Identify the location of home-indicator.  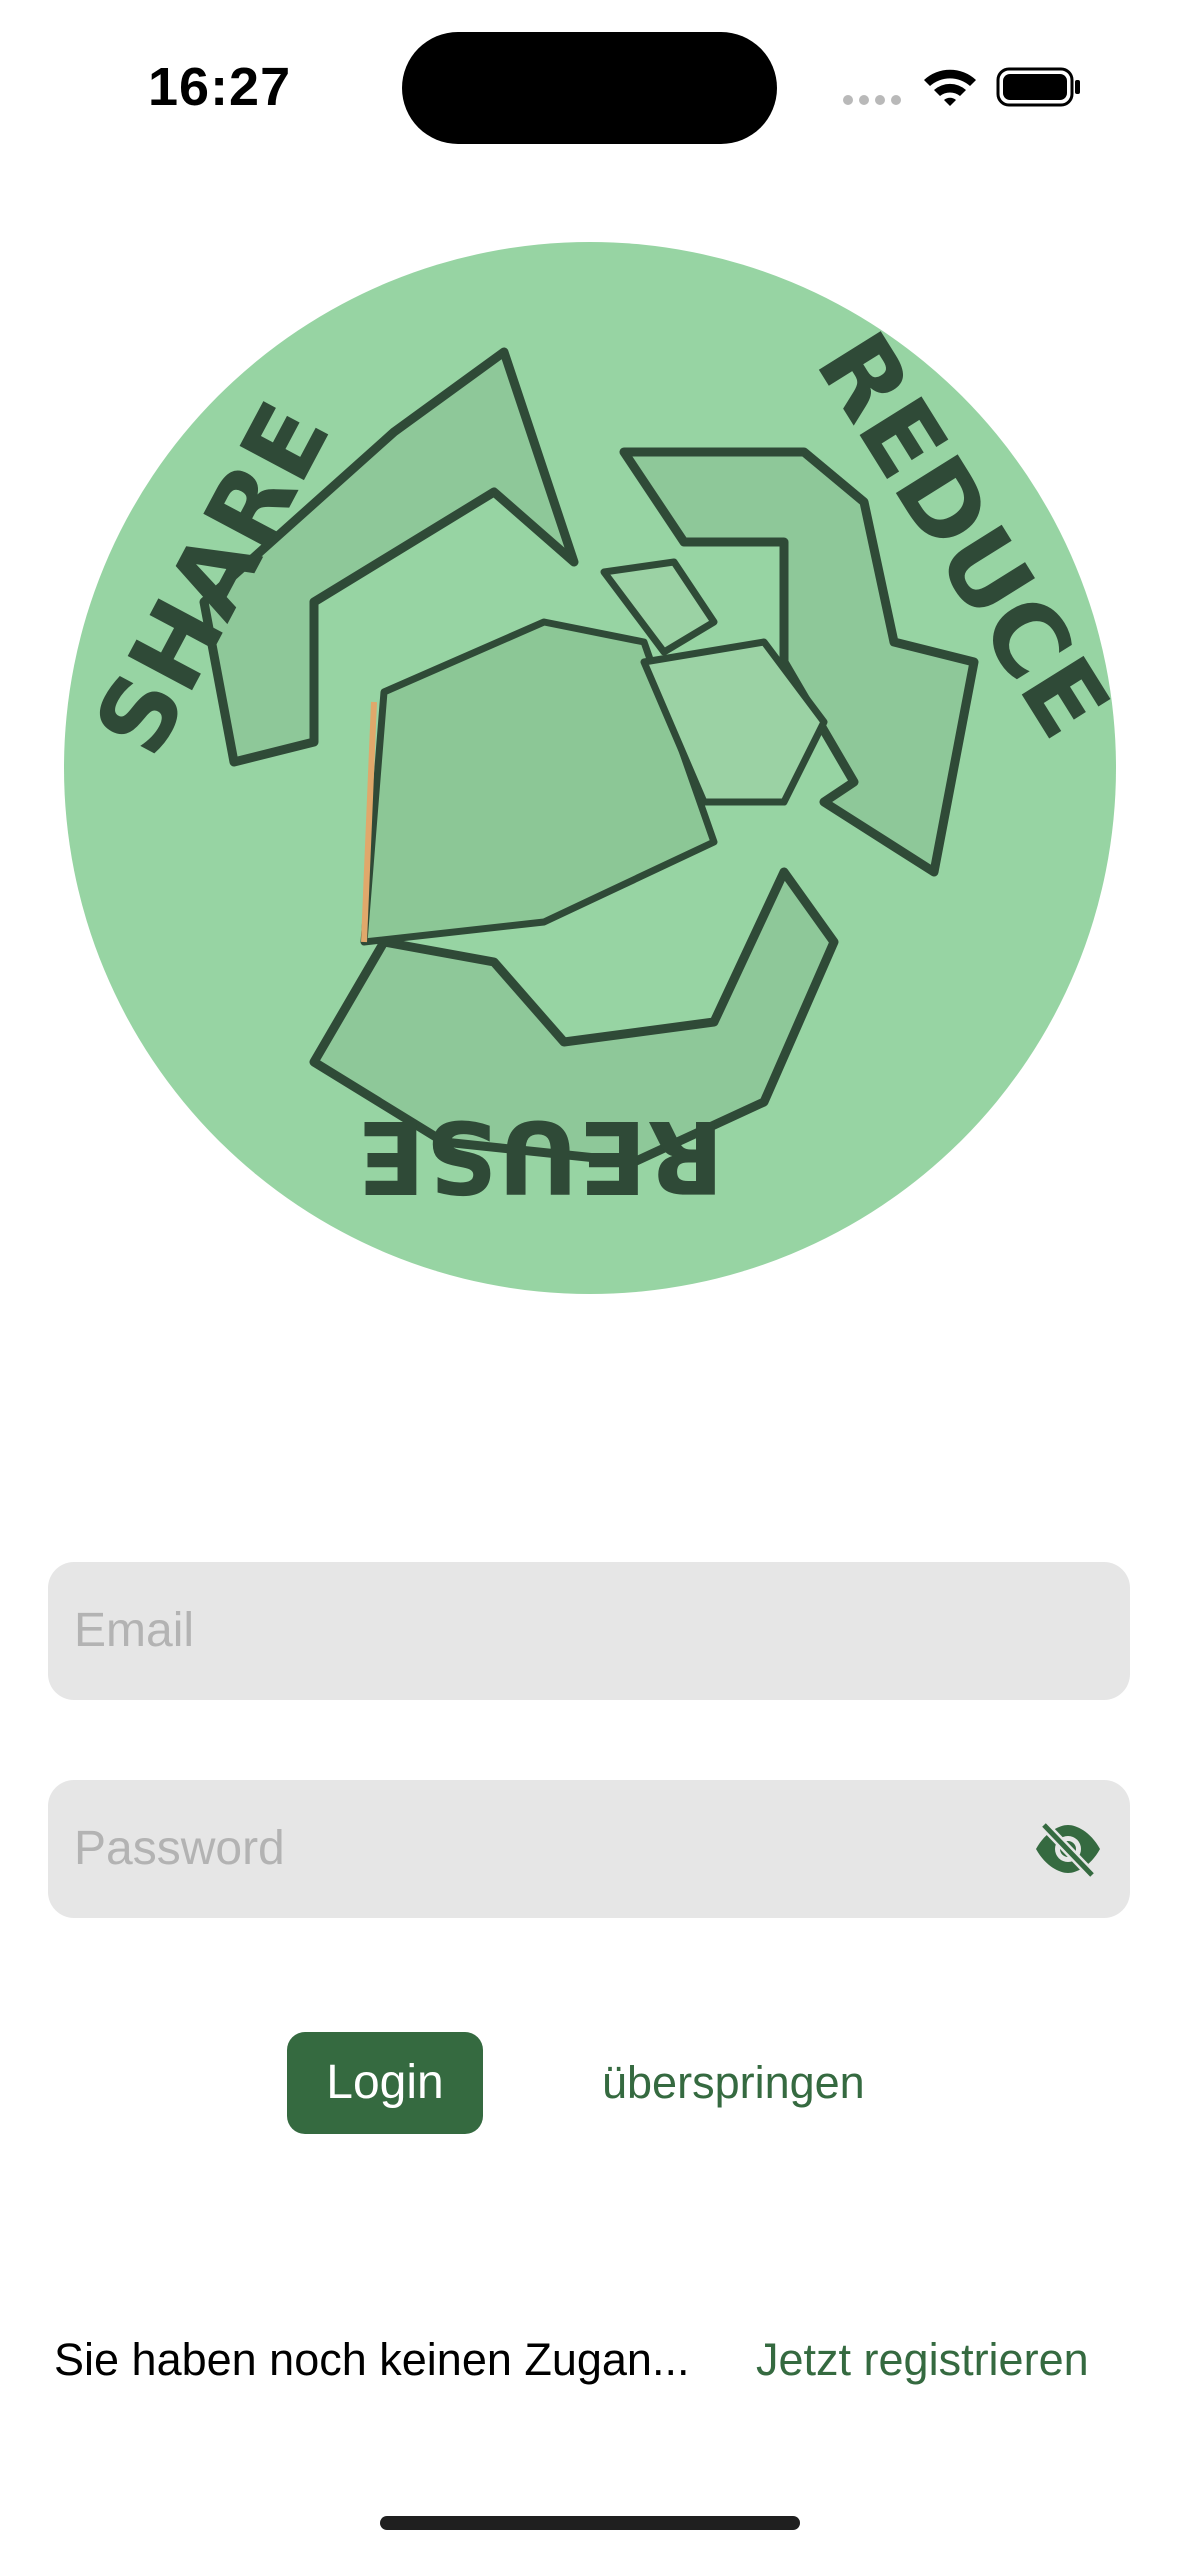
(590, 2523).